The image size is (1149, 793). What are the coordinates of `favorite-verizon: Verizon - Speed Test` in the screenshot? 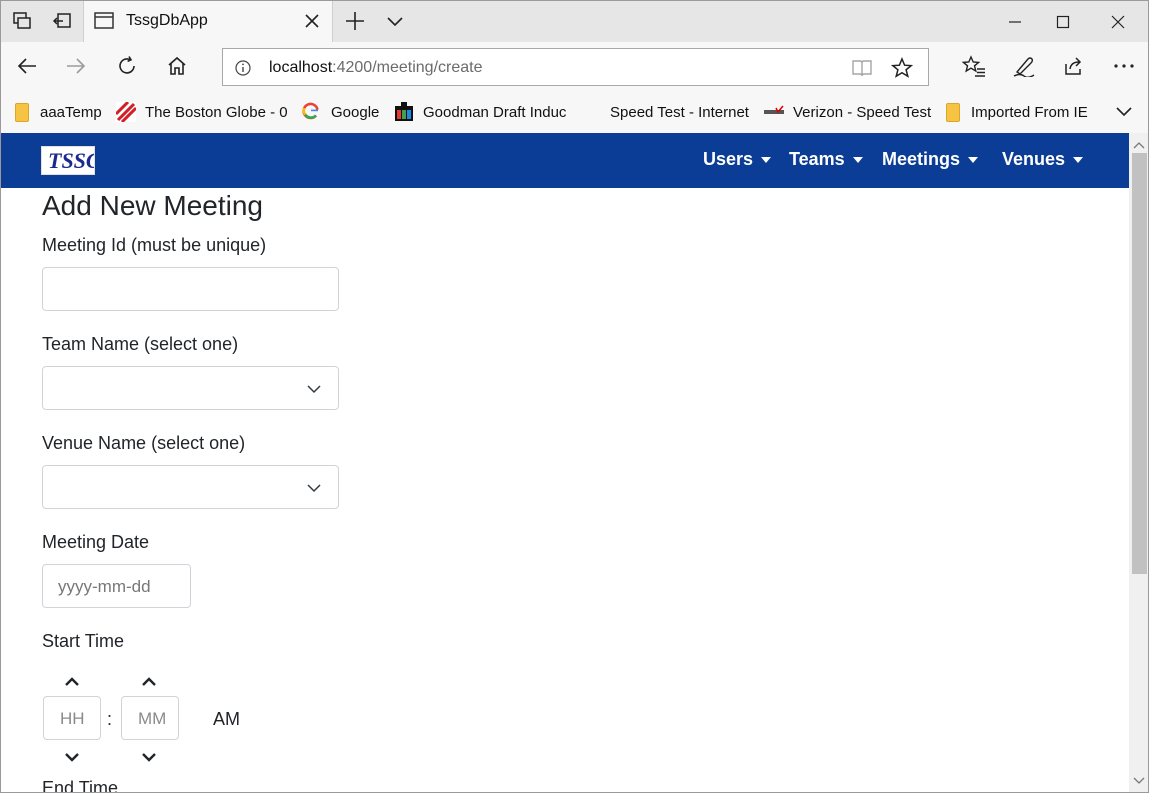 It's located at (847, 112).